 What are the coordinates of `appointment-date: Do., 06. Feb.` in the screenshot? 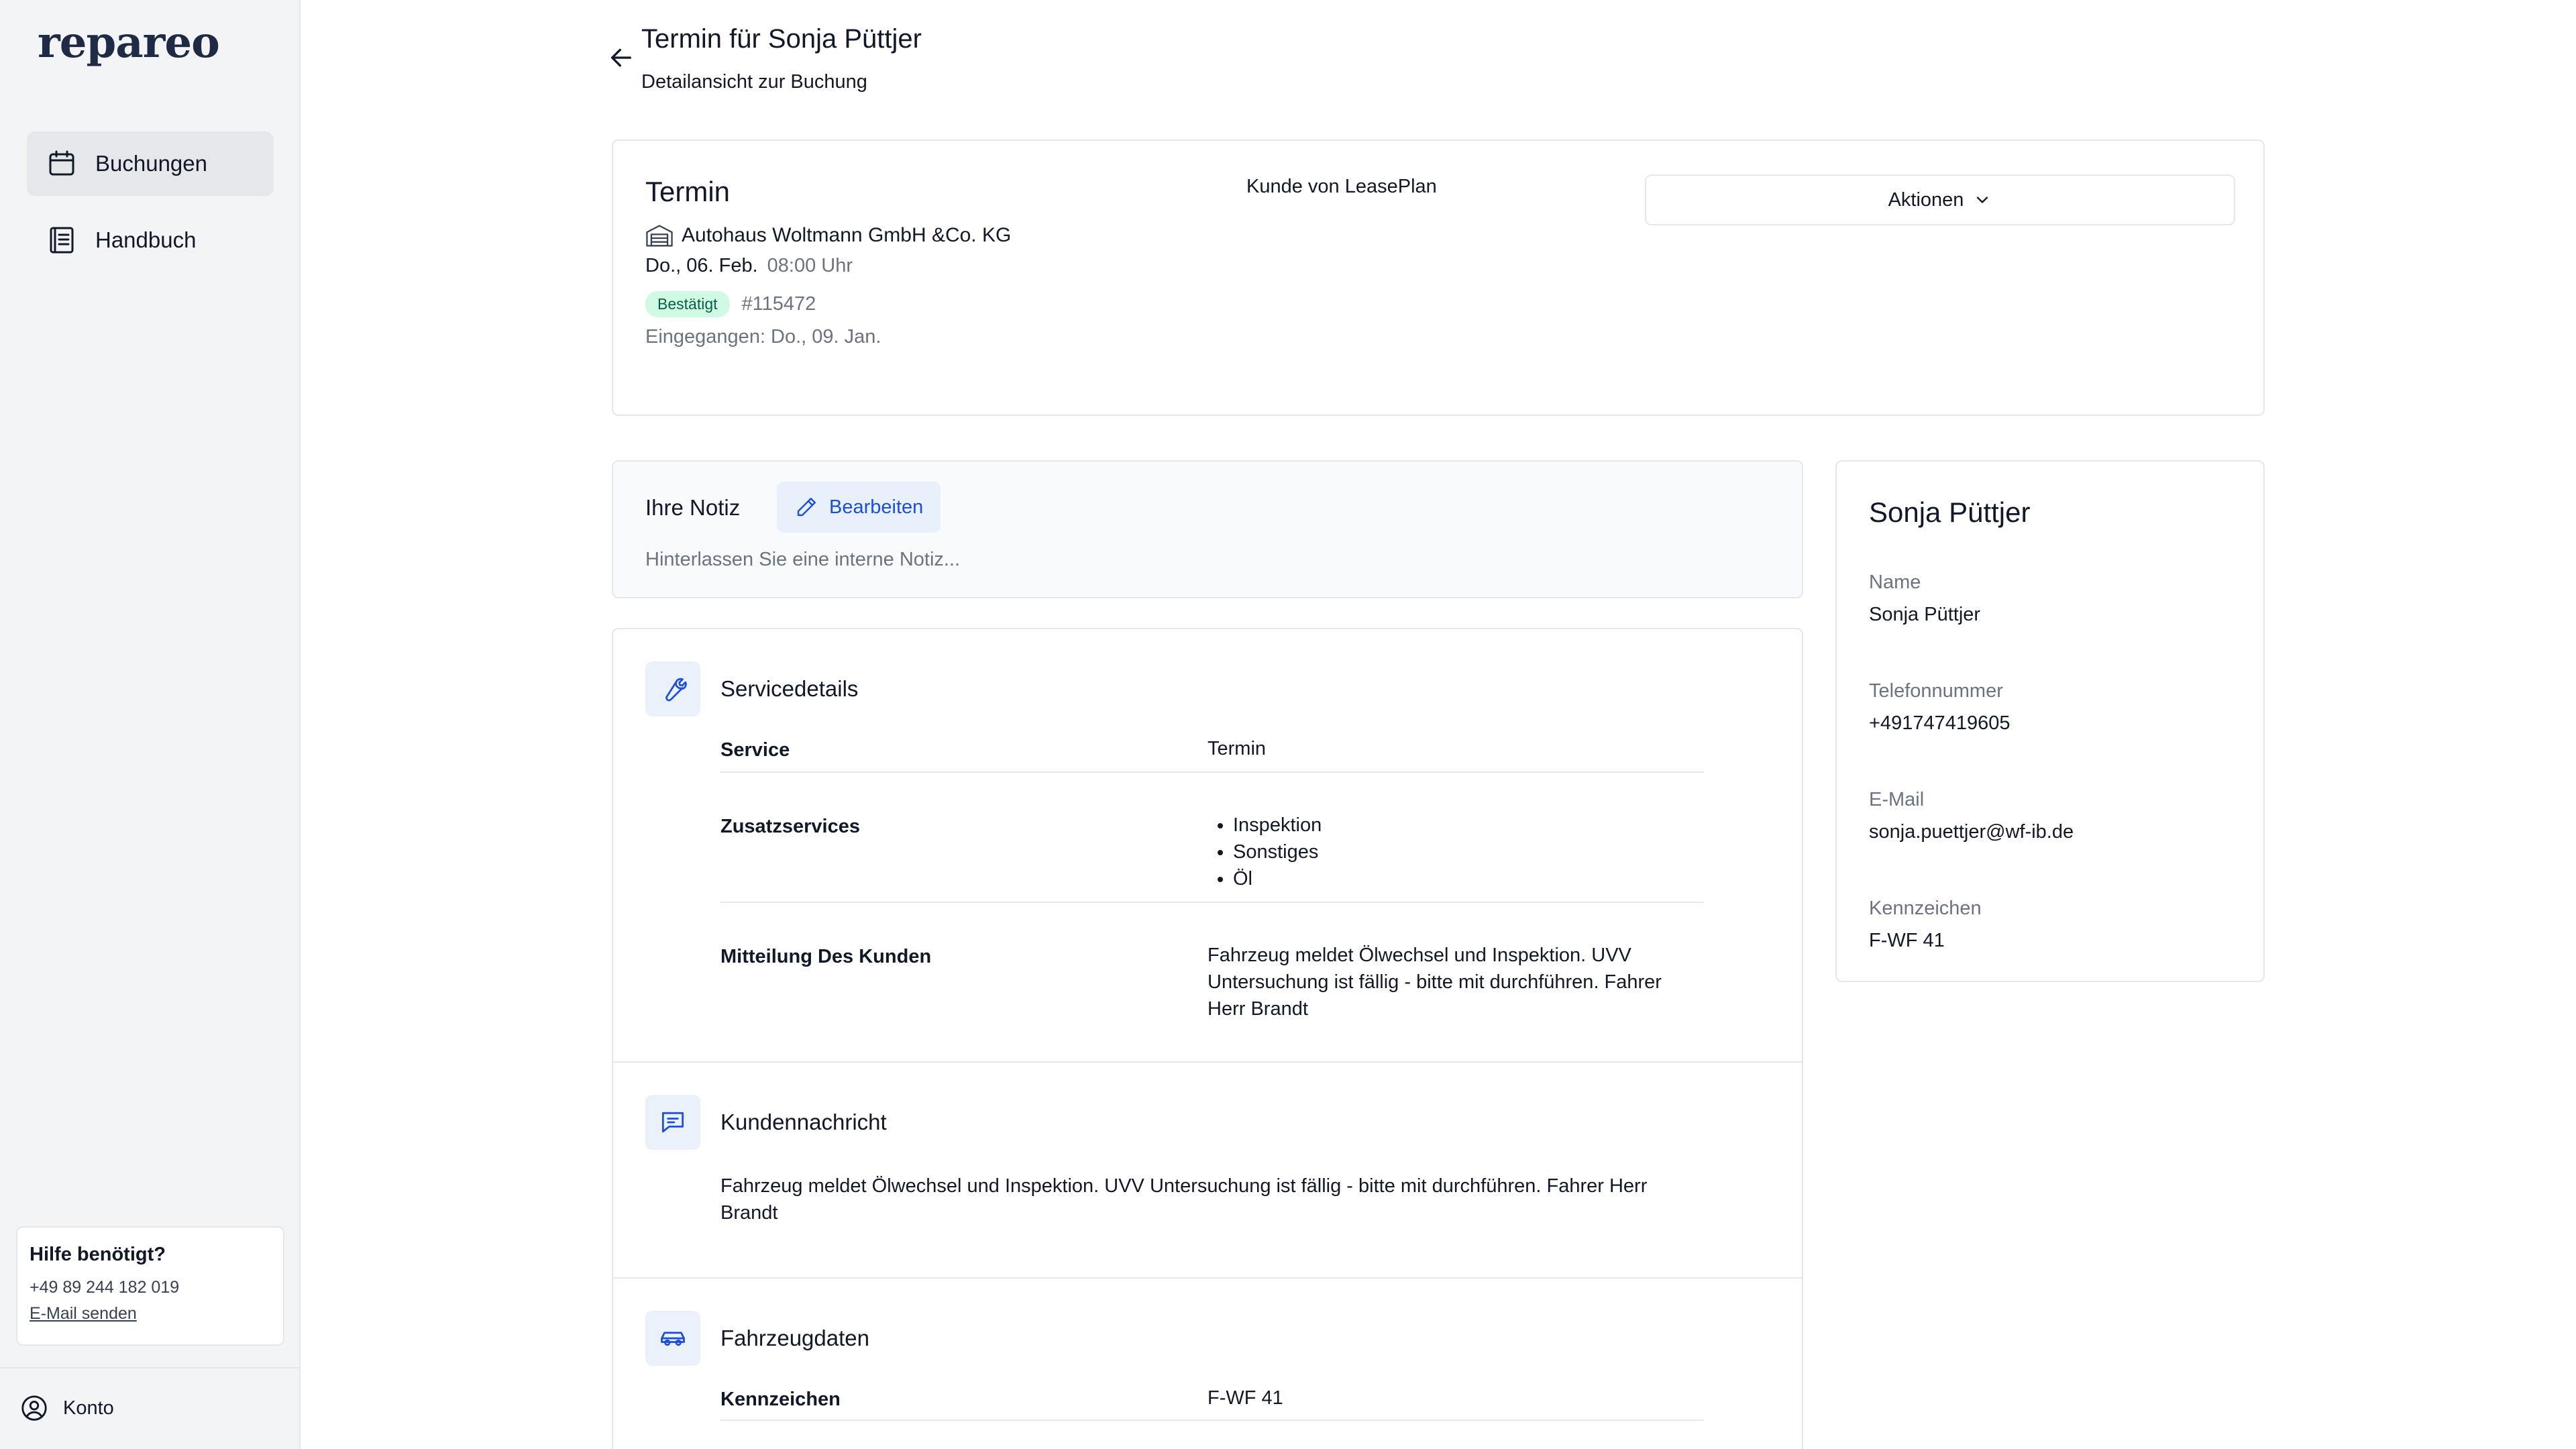 It's located at (701, 265).